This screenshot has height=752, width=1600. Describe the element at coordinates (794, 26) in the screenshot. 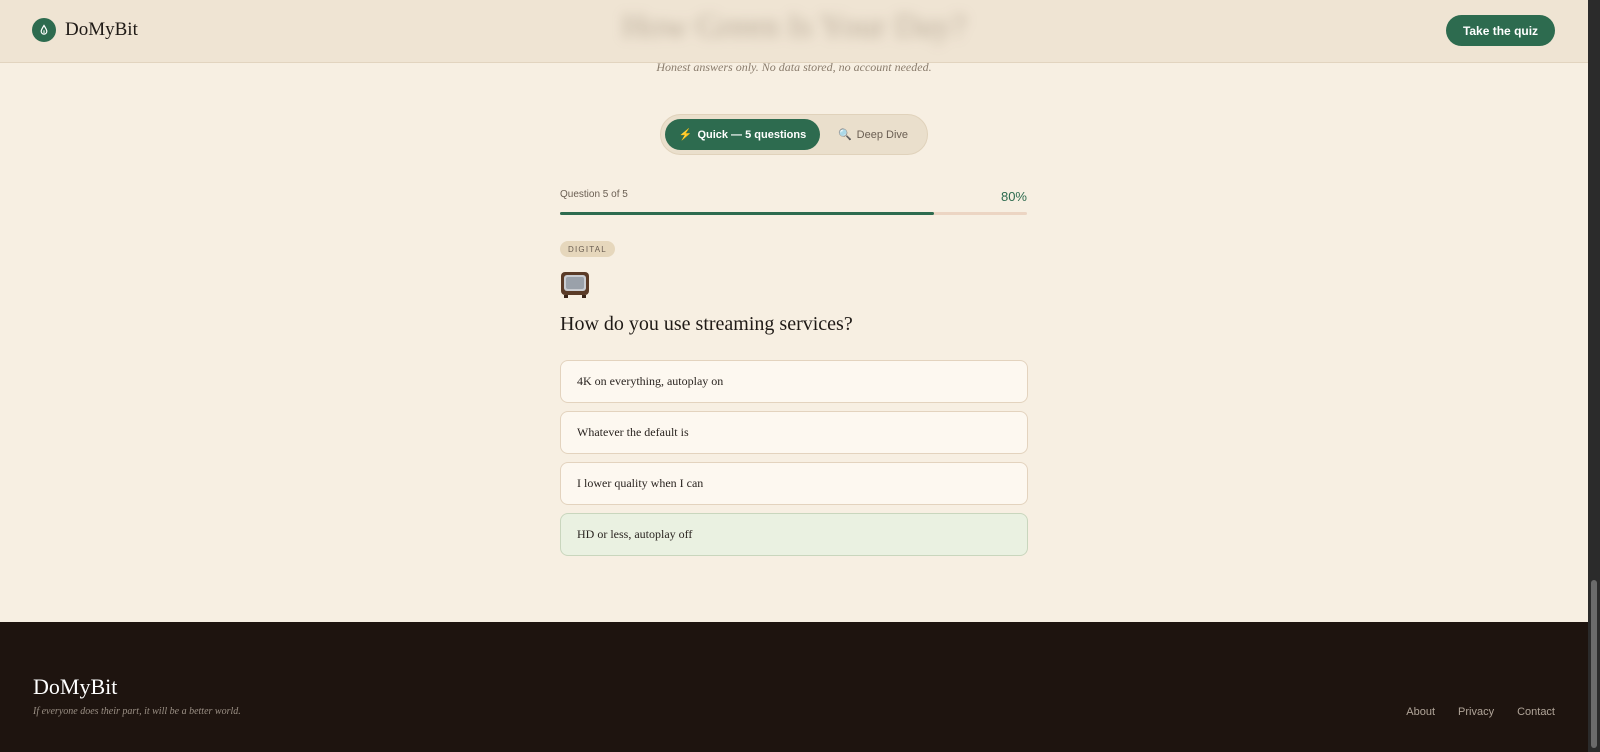

I see `page-title-blurred: How Green Is Your Day?` at that location.